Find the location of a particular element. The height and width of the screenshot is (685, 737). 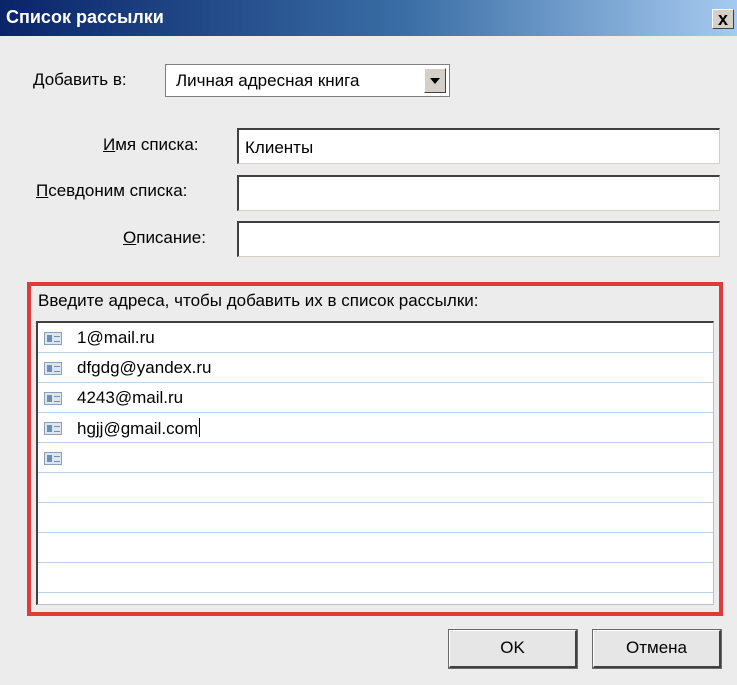

list-item: hgjj@gmail.com is located at coordinates (375, 428).